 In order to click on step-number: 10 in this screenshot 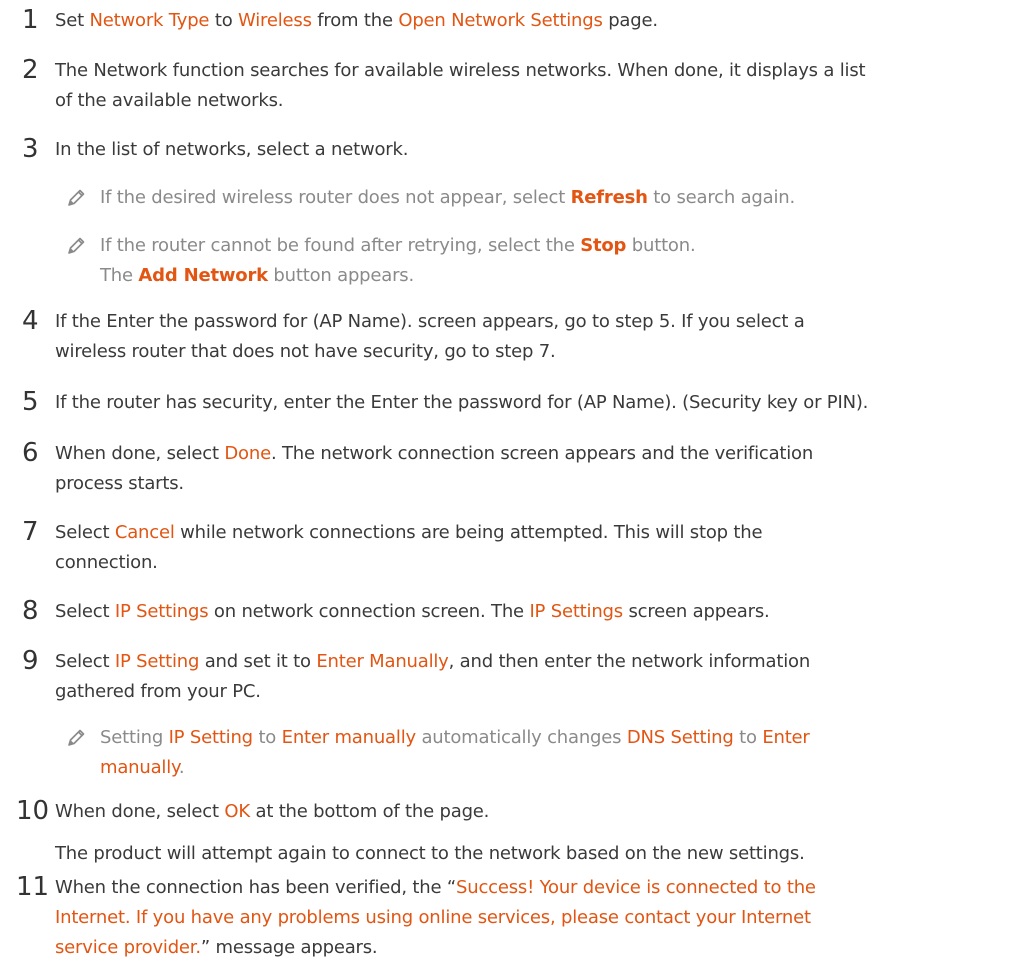, I will do `click(33, 811)`.